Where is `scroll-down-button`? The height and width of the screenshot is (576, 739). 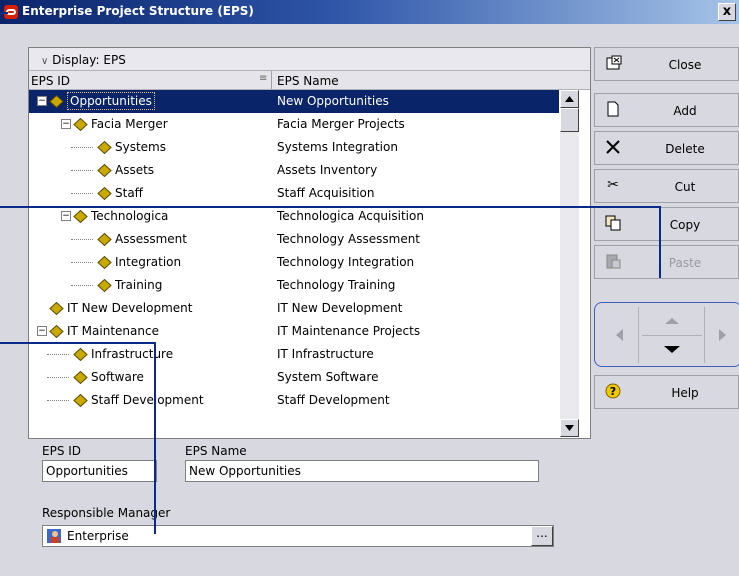 scroll-down-button is located at coordinates (569, 428).